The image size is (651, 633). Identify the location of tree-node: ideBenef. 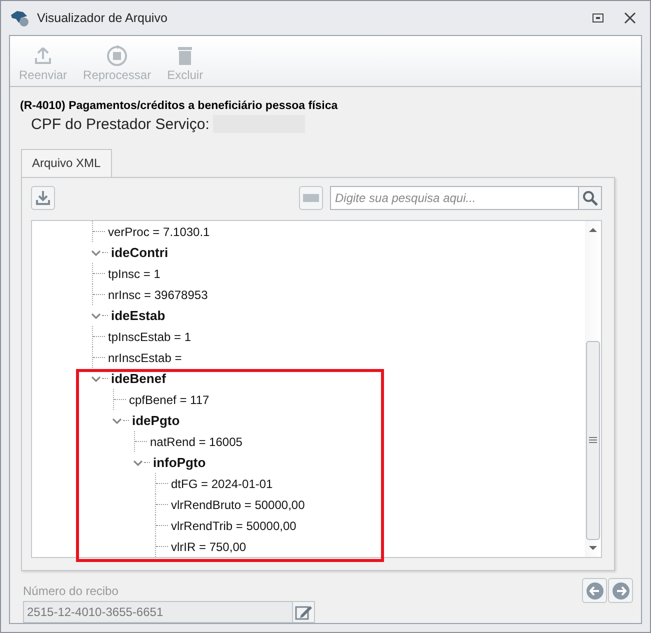
(138, 378).